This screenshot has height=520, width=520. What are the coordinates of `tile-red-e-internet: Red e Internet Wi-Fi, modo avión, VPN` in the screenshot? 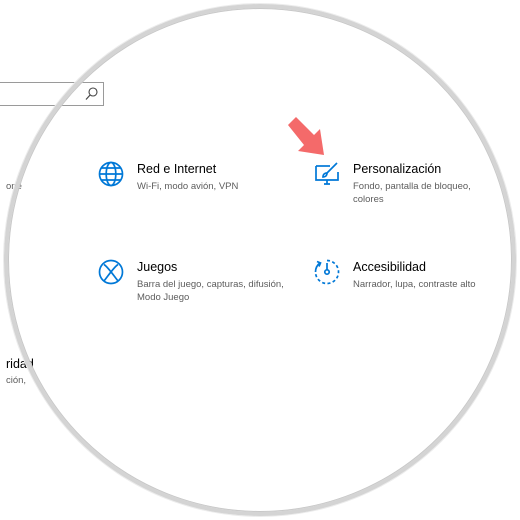 It's located at (197, 183).